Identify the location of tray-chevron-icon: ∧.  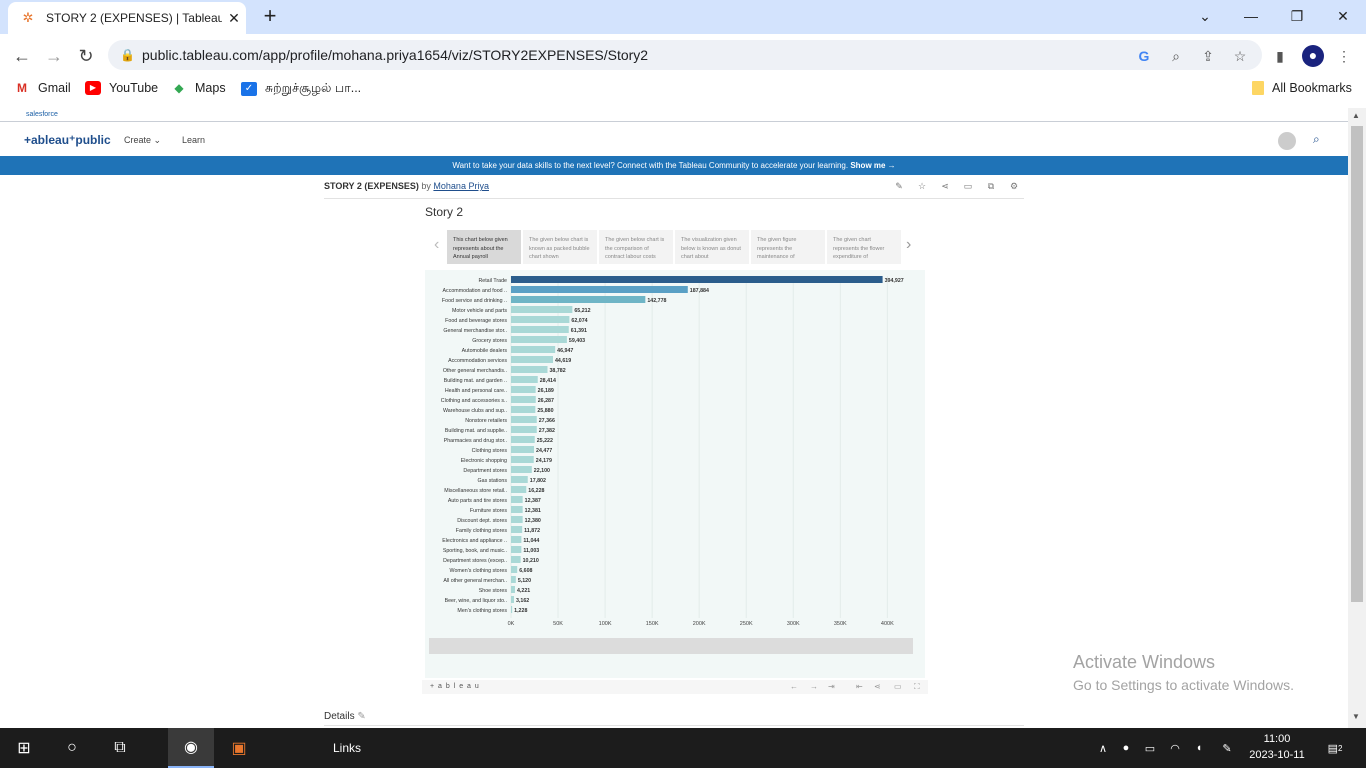
(1103, 748).